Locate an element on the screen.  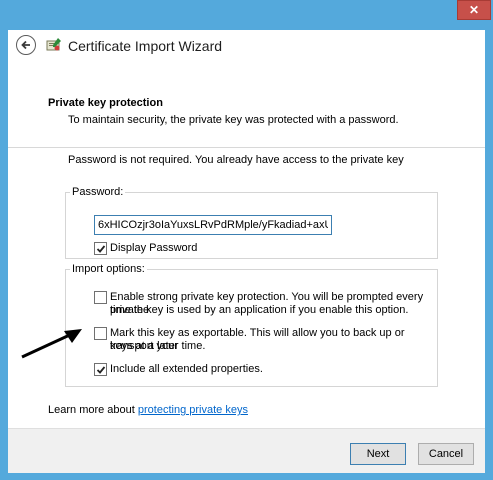
annotation-arrow-icon is located at coordinates (51, 344).